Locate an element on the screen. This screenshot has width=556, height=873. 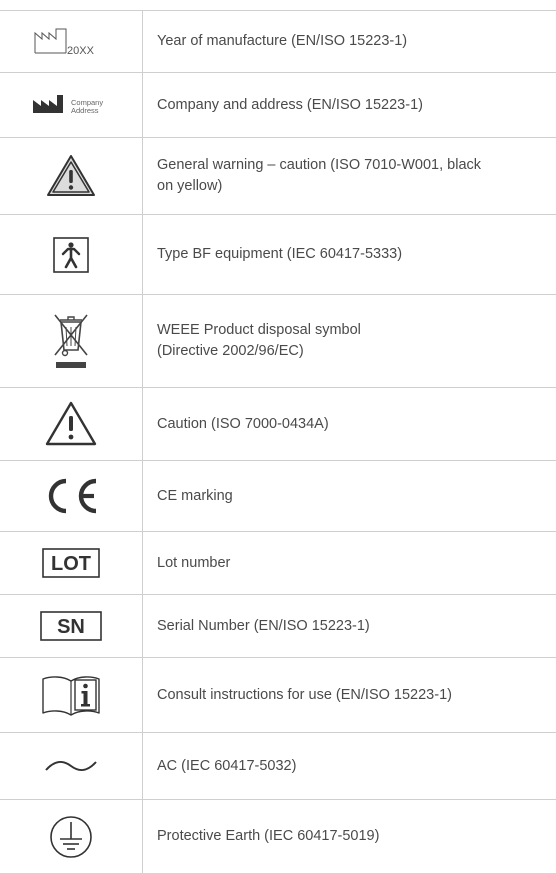
symbol-description: Serial Number (EN/ISO 15223-1) is located at coordinates (349, 626).